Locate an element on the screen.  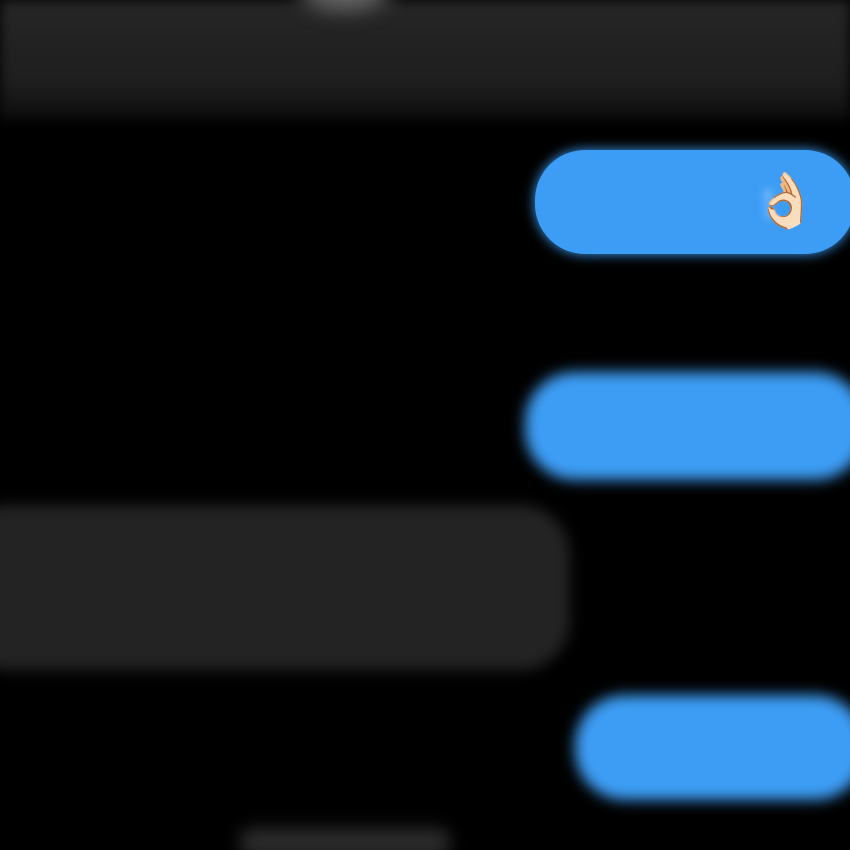
contact-name is located at coordinates (330, 34).